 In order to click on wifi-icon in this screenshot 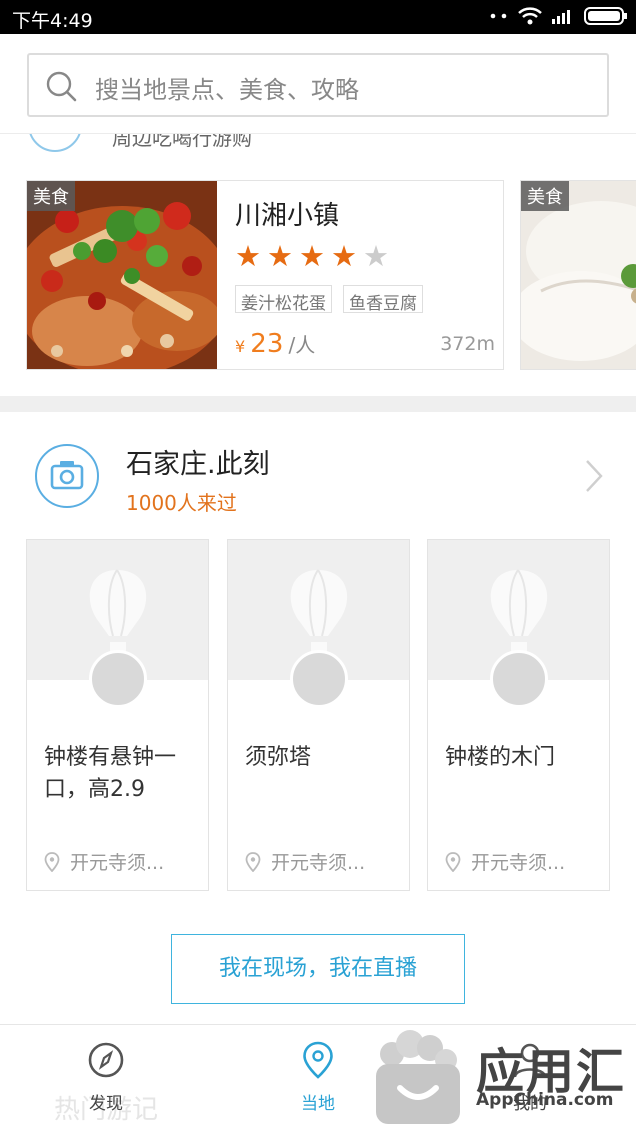, I will do `click(530, 16)`.